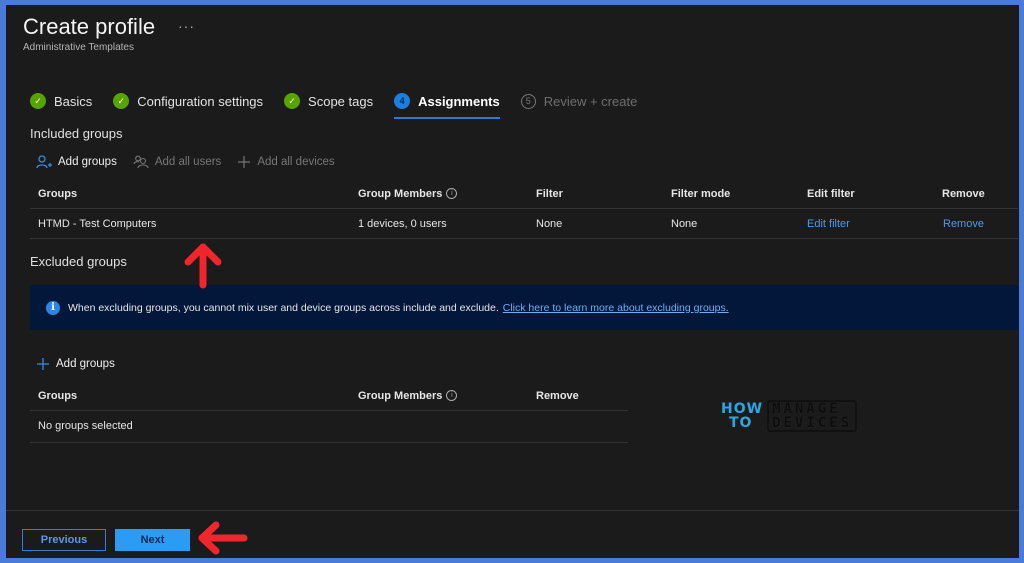  I want to click on add-all-devices-button: Add all devices, so click(286, 162).